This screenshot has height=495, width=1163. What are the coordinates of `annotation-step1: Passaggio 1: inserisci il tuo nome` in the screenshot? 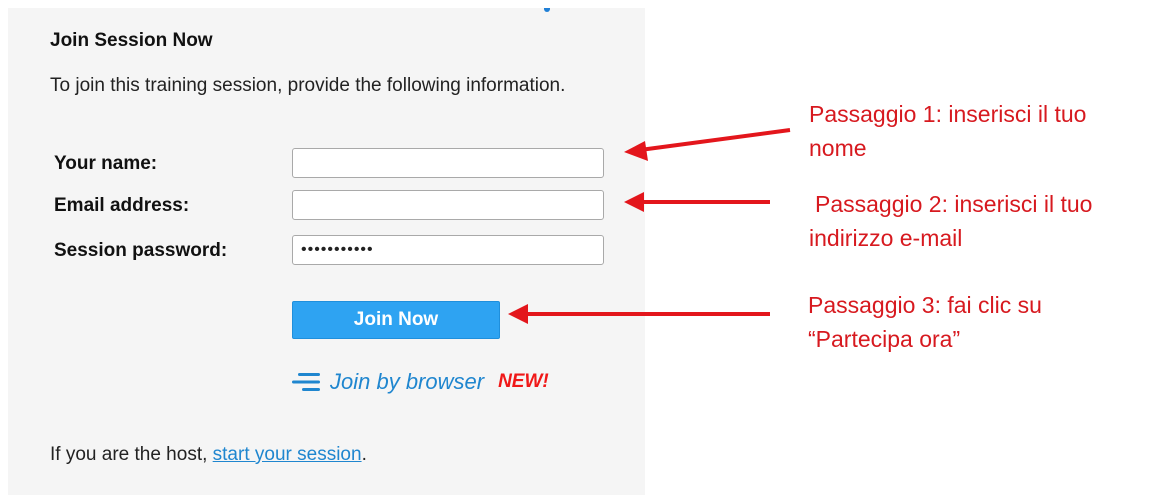 It's located at (947, 131).